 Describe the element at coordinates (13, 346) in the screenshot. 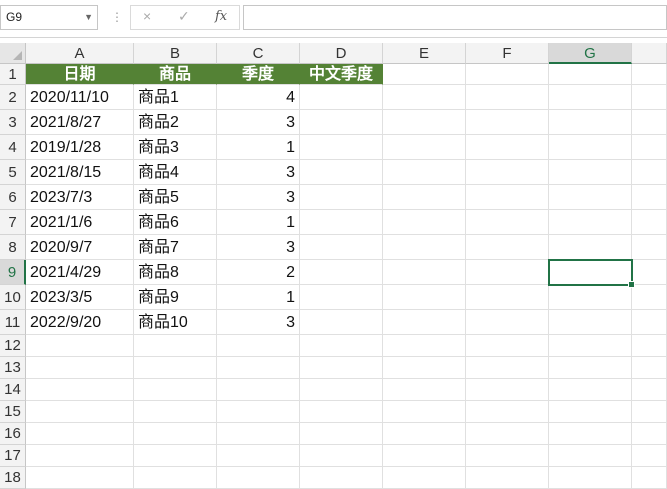

I see `row-header-12: 12` at that location.